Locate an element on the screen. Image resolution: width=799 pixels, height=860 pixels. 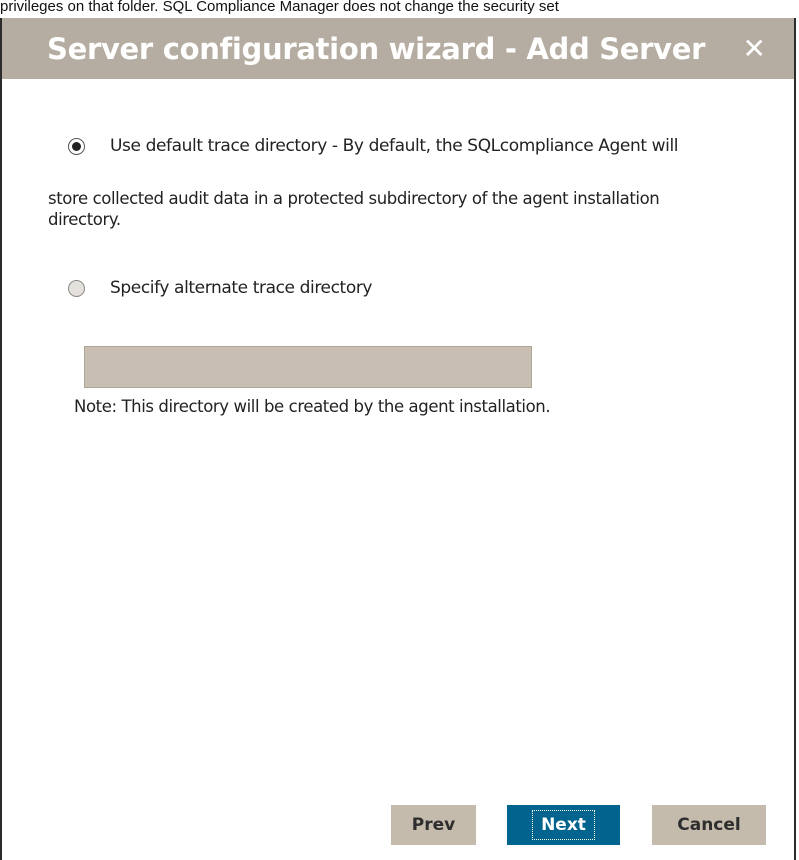
default-trace-radio is located at coordinates (76, 146).